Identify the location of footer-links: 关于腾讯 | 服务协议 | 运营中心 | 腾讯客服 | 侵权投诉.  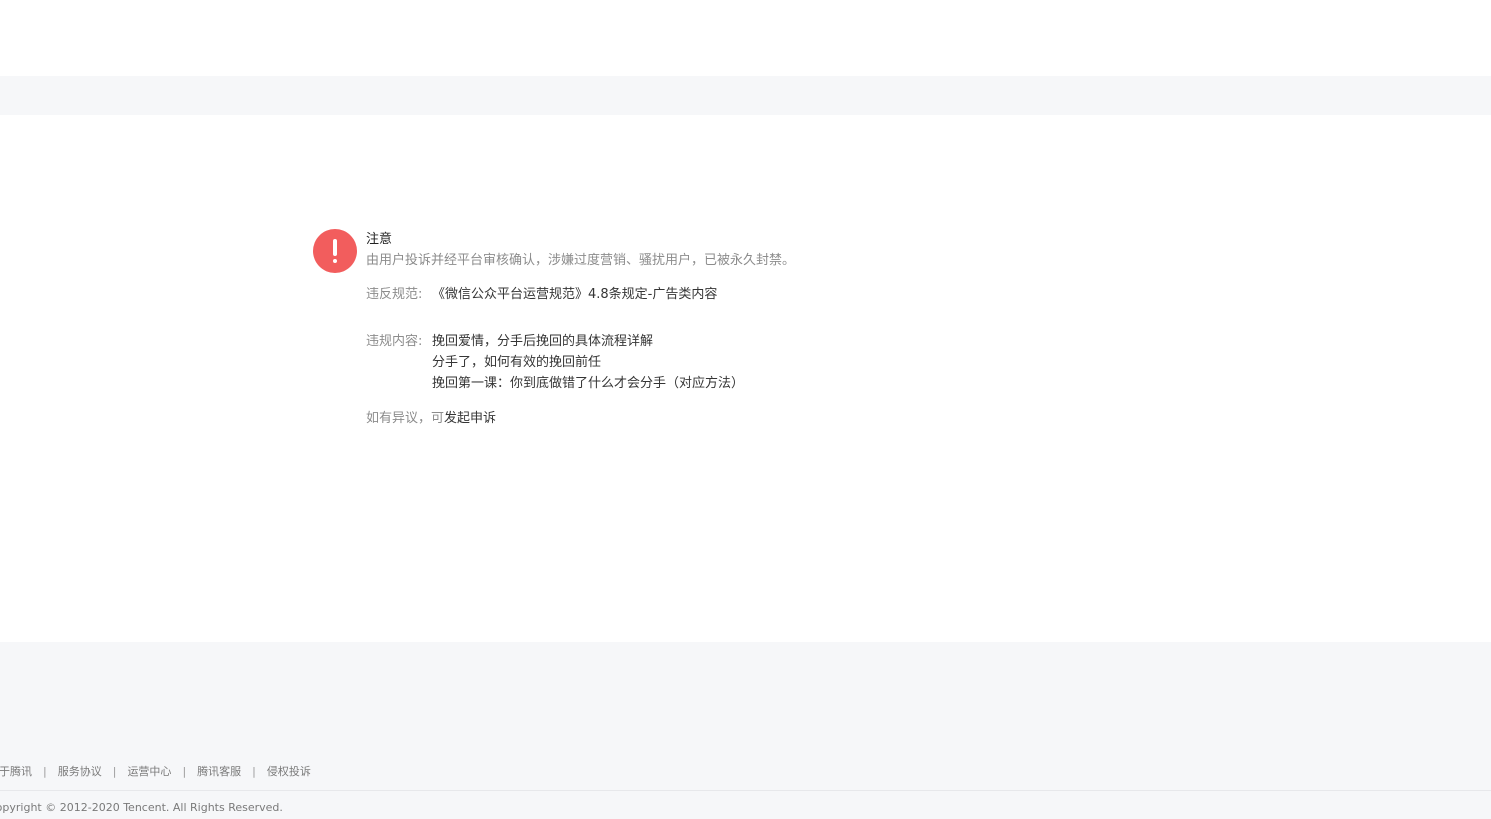
(155, 772).